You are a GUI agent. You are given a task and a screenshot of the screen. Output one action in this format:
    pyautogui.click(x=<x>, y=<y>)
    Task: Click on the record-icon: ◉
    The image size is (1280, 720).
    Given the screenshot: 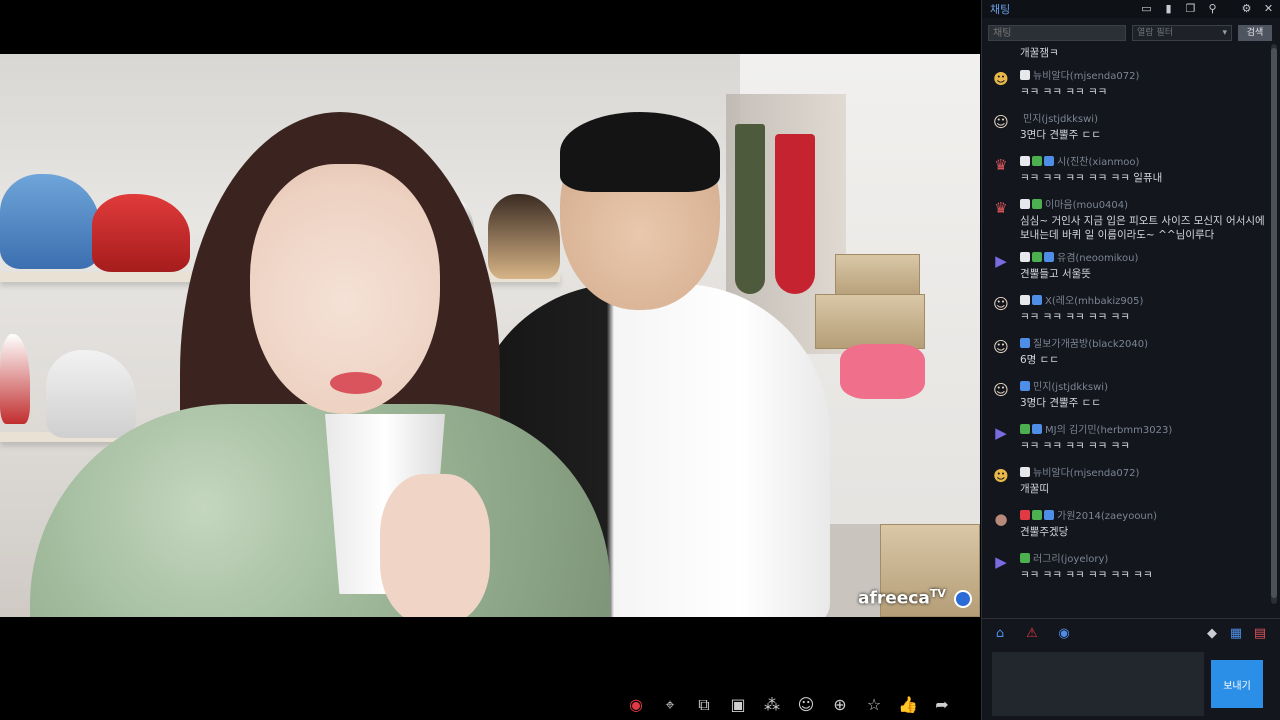 What is the action you would take?
    pyautogui.click(x=636, y=705)
    